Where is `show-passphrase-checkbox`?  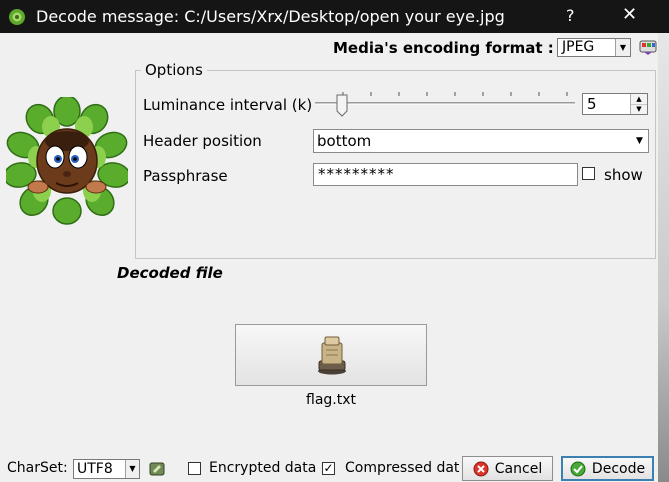
show-passphrase-checkbox is located at coordinates (588, 173).